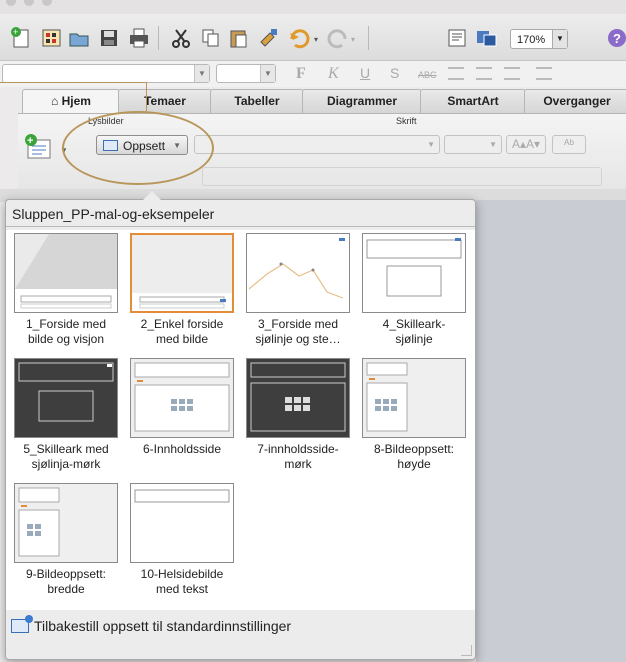 This screenshot has width=626, height=662. What do you see at coordinates (456, 73) in the screenshot?
I see `align-left-icon` at bounding box center [456, 73].